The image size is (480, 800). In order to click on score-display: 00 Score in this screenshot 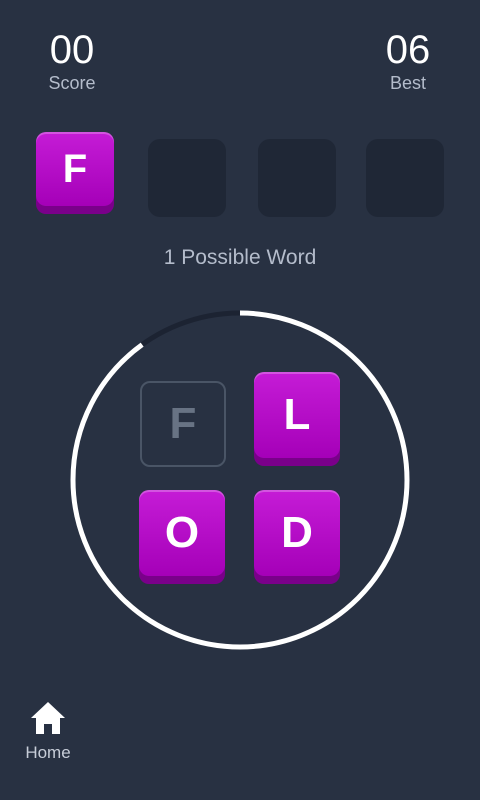, I will do `click(72, 61)`.